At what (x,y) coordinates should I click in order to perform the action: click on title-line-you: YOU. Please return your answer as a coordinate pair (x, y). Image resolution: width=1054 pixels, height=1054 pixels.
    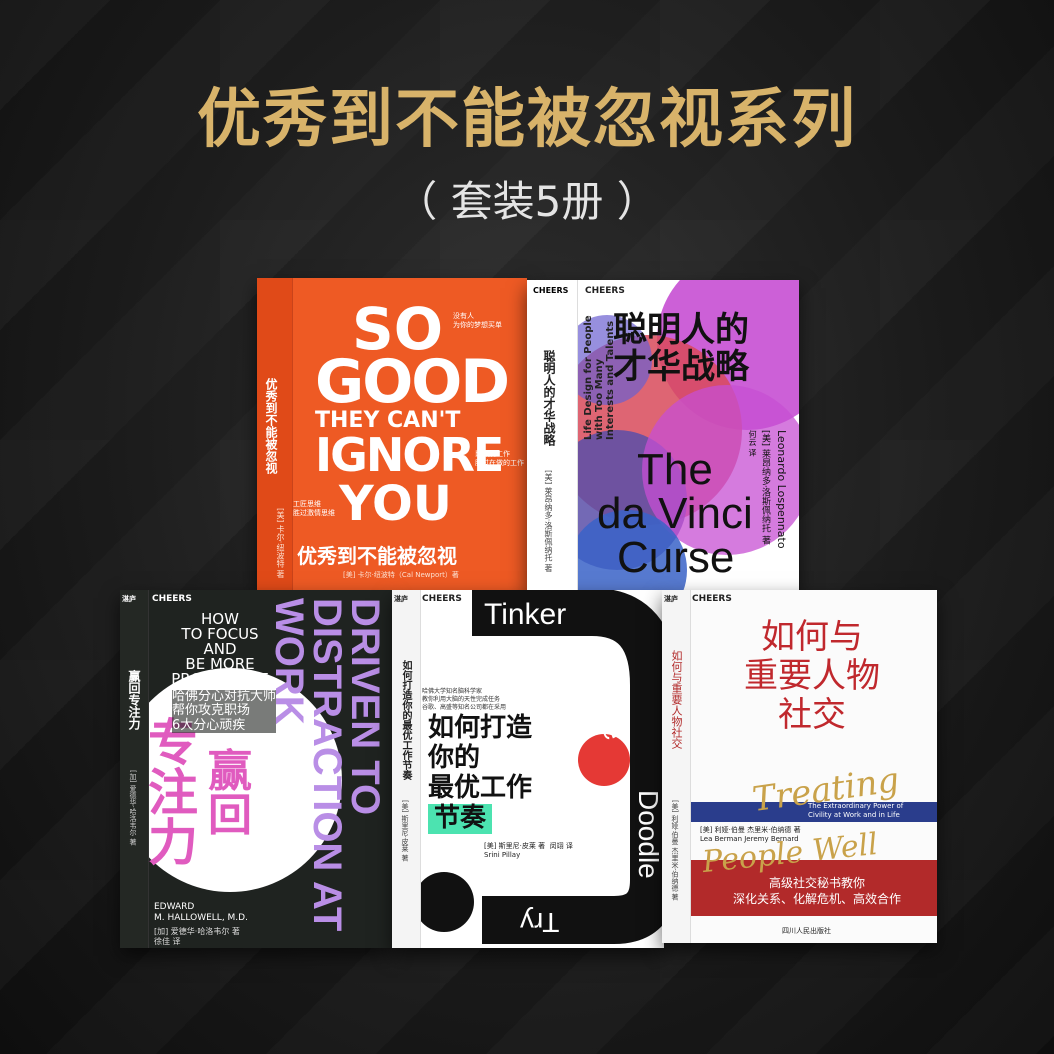
    Looking at the image, I should click on (395, 504).